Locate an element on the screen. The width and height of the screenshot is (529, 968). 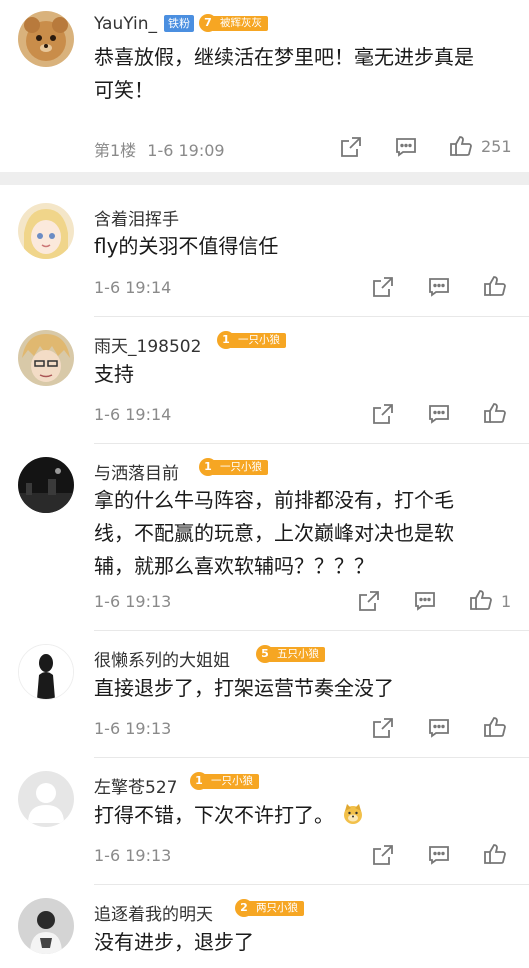
comment-text: fly的关羽不值得信任 is located at coordinates (186, 246).